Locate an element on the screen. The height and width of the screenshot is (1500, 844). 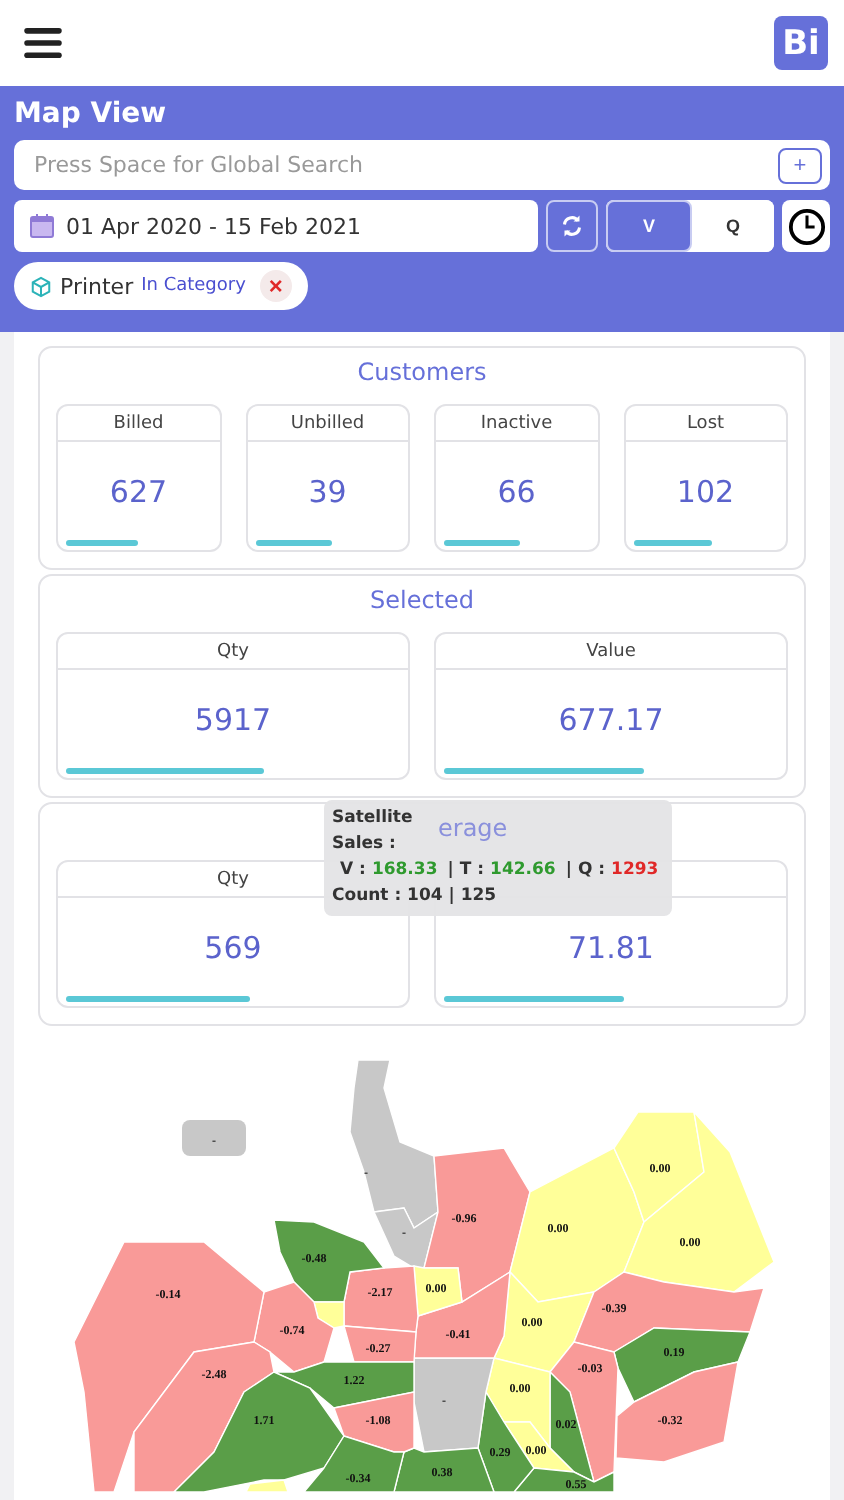
metric-label: Billed is located at coordinates (138, 423).